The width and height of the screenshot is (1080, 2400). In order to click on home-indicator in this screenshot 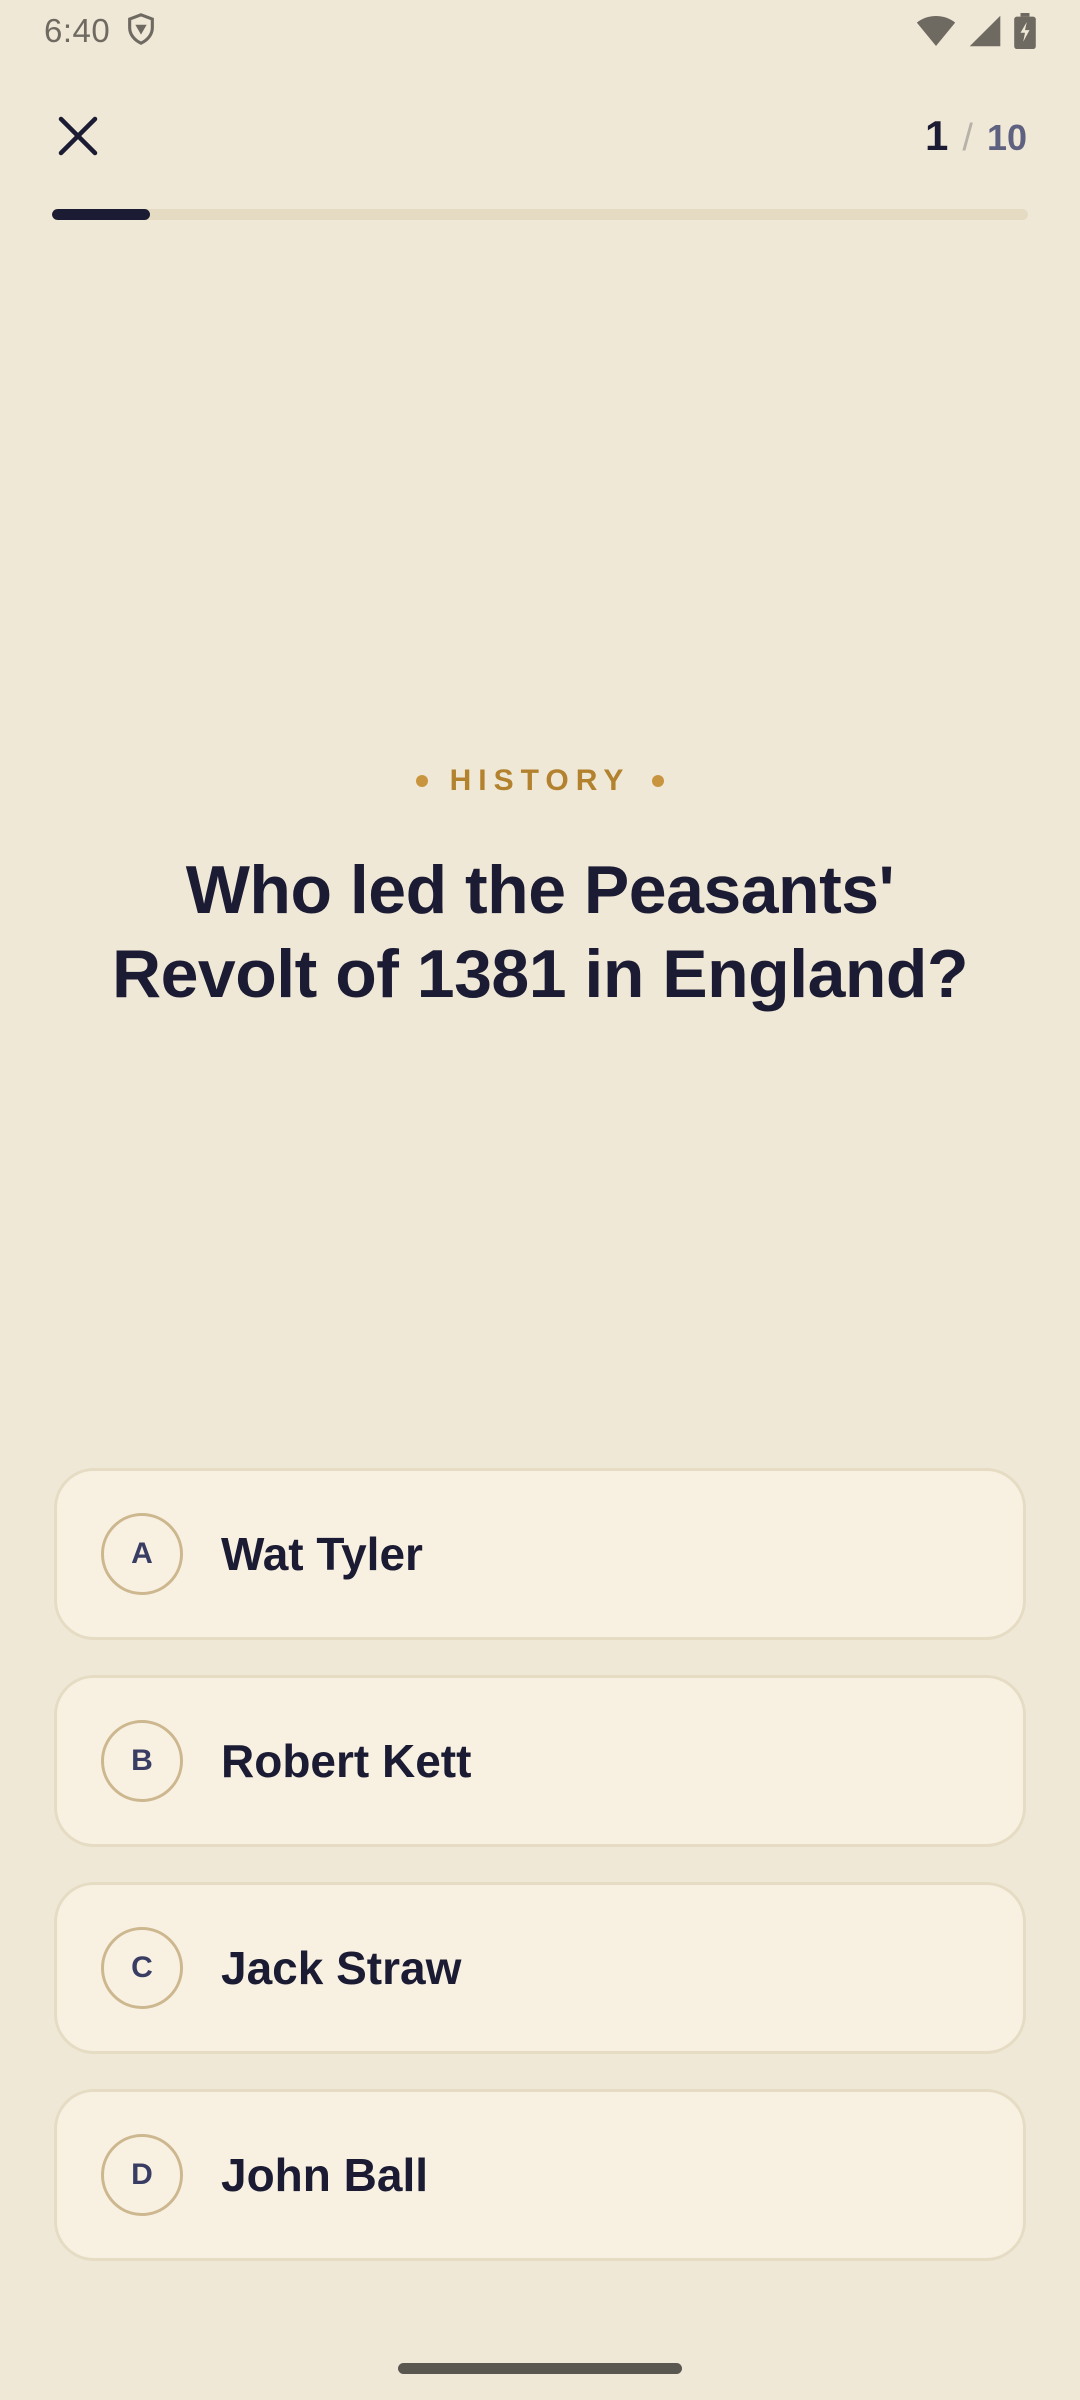, I will do `click(540, 2368)`.